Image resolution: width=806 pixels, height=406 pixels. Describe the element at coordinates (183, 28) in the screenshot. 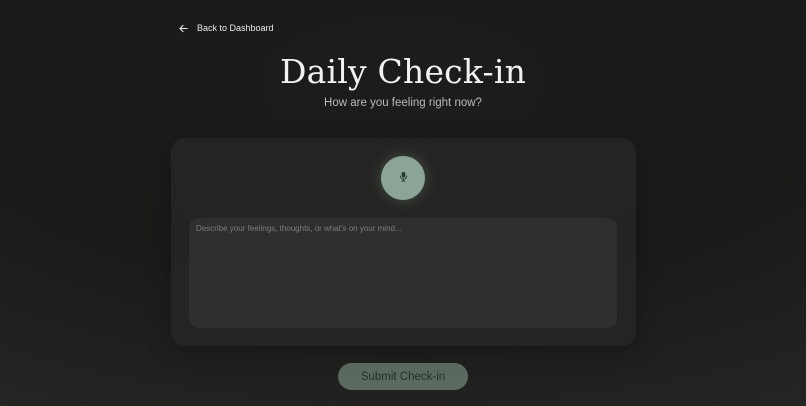

I see `arrow-left-icon` at that location.